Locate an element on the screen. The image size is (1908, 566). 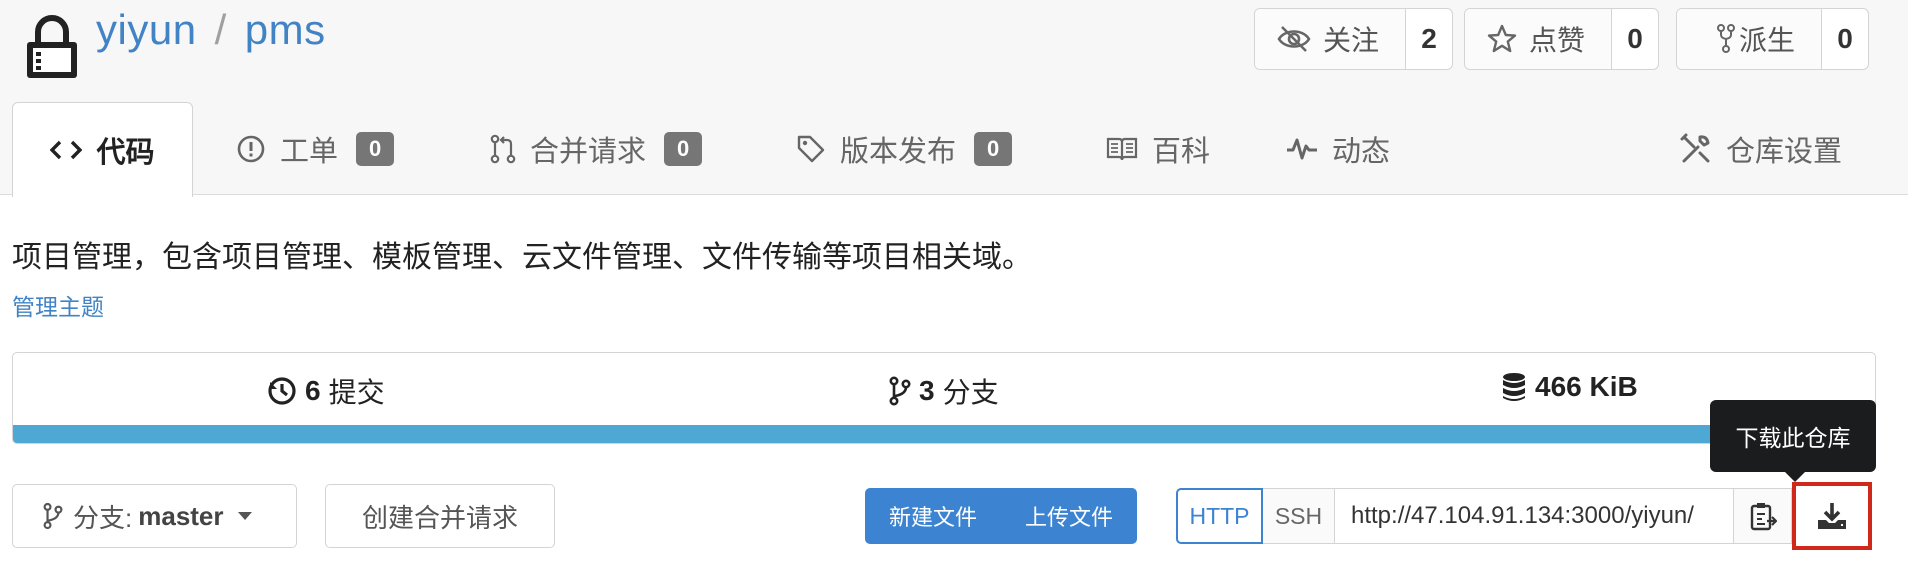
fork-button: 派生 is located at coordinates (1750, 39).